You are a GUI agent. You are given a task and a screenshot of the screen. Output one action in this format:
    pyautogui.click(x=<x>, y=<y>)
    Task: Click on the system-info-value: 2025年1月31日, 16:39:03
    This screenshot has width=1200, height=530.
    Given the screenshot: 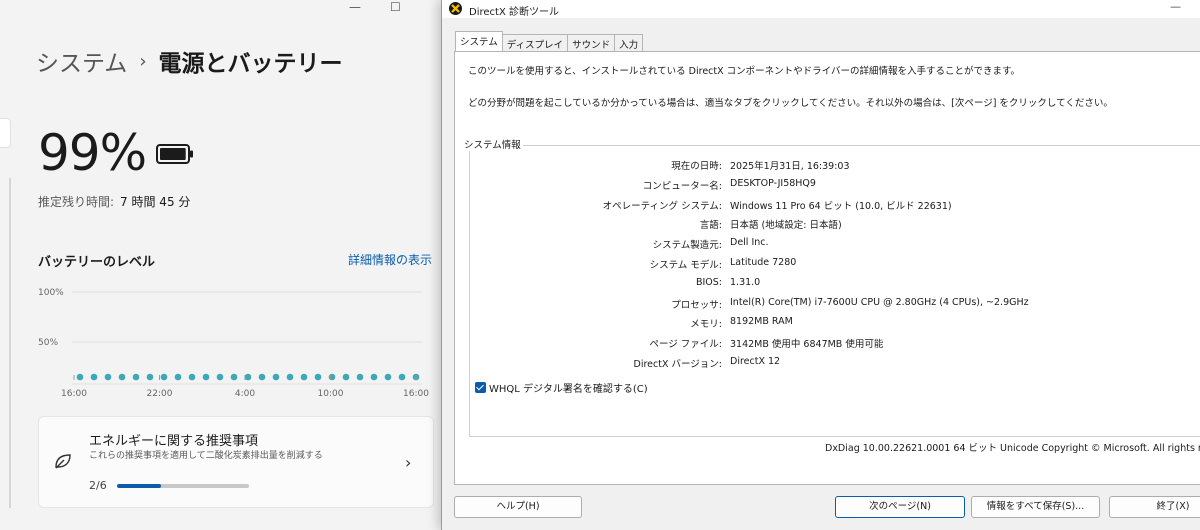 What is the action you would take?
    pyautogui.click(x=790, y=166)
    